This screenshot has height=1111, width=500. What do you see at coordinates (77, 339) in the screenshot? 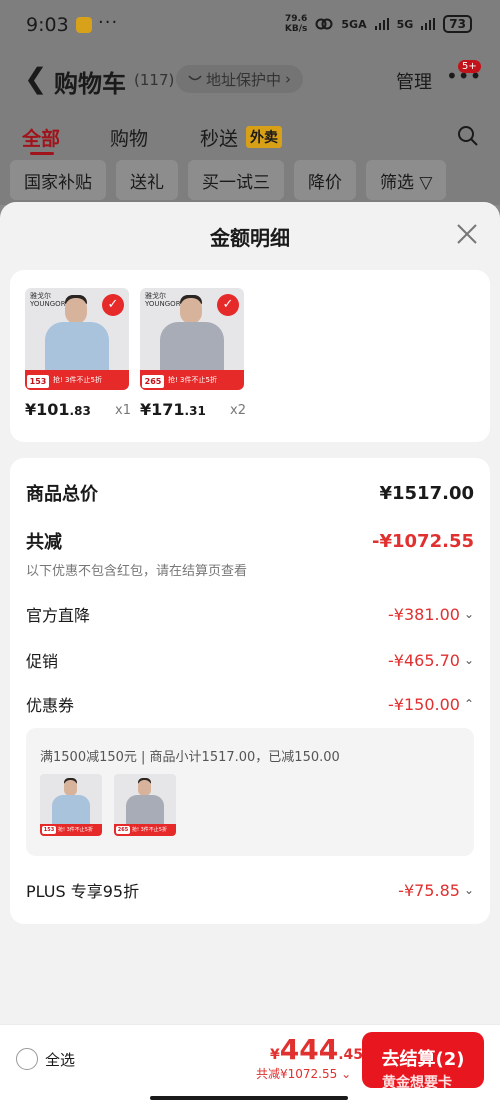
I see `product-image: 雅戈尔 YOUNGOR ✓ 153 抢! 3件不止5折` at bounding box center [77, 339].